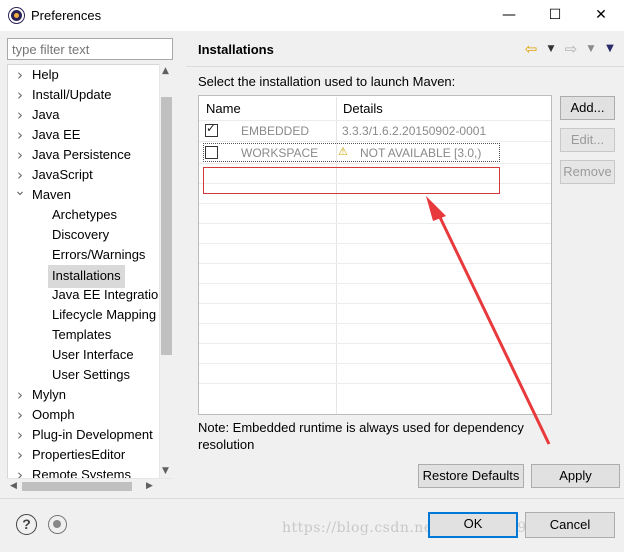 The width and height of the screenshot is (624, 552). I want to click on minimize-button: —, so click(509, 15).